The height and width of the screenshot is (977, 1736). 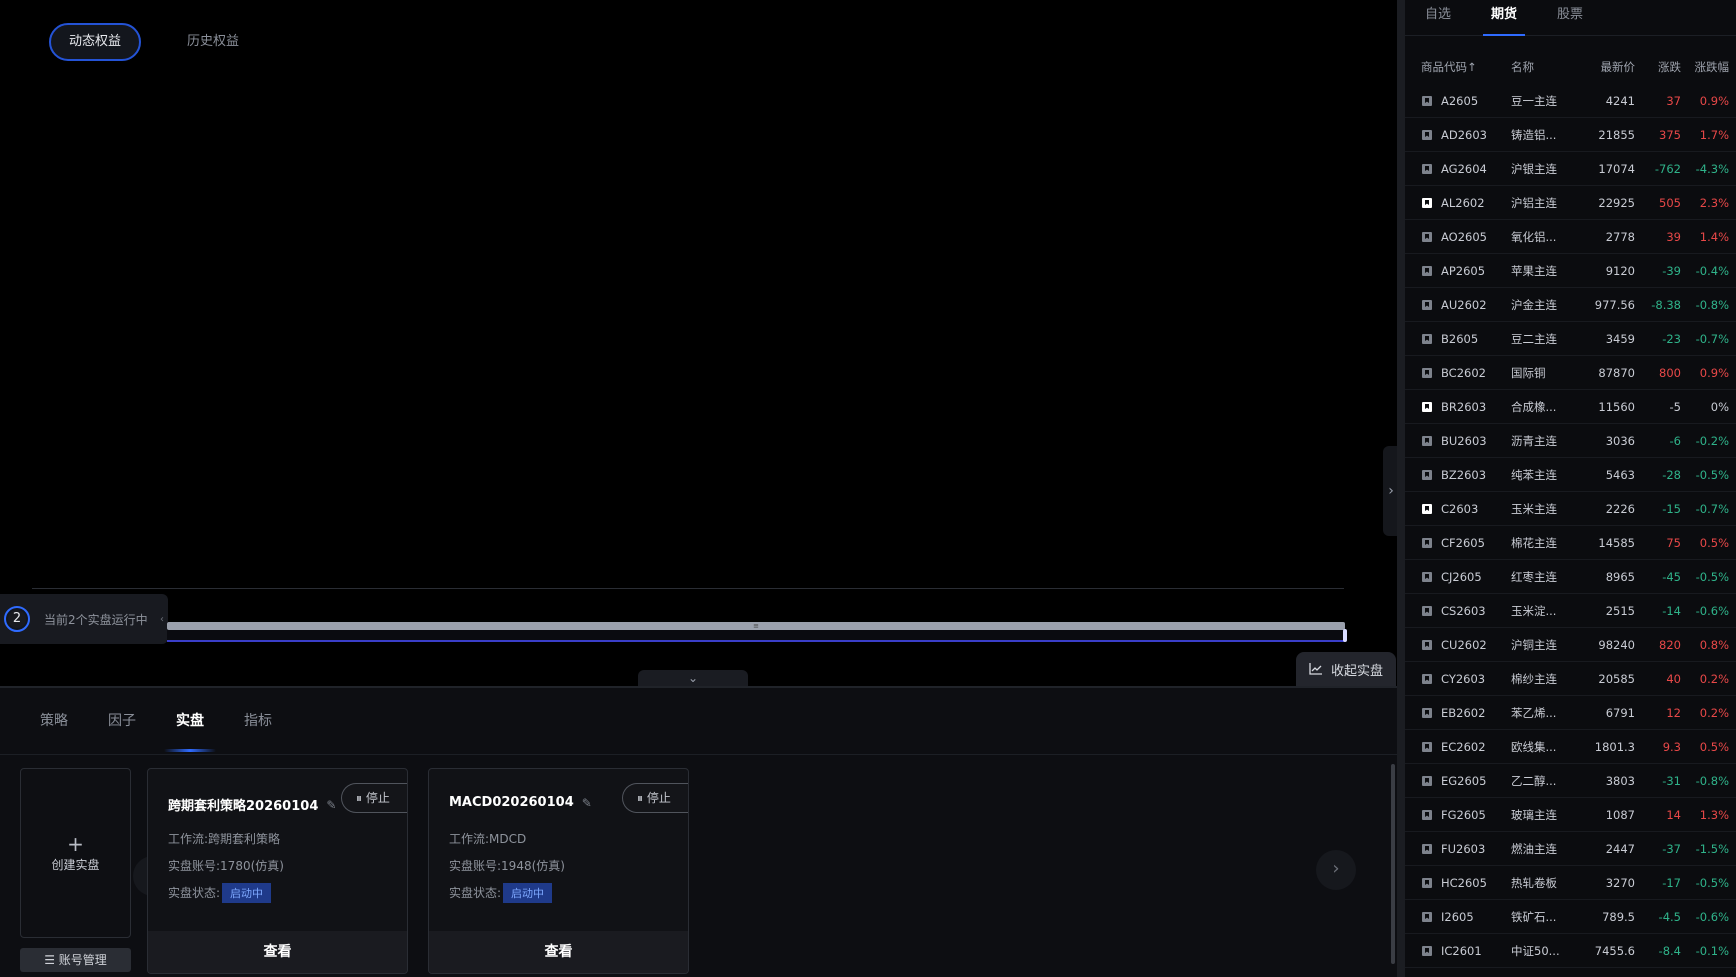 What do you see at coordinates (1620, 474) in the screenshot?
I see `cell-price: 5463` at bounding box center [1620, 474].